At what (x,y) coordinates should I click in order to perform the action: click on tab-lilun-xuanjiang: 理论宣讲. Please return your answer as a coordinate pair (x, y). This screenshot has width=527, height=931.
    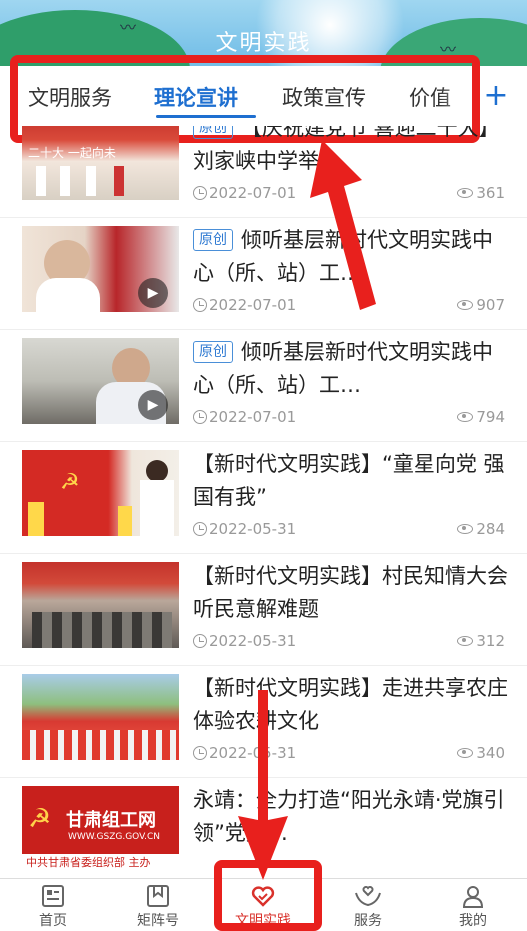
    Looking at the image, I should click on (196, 97).